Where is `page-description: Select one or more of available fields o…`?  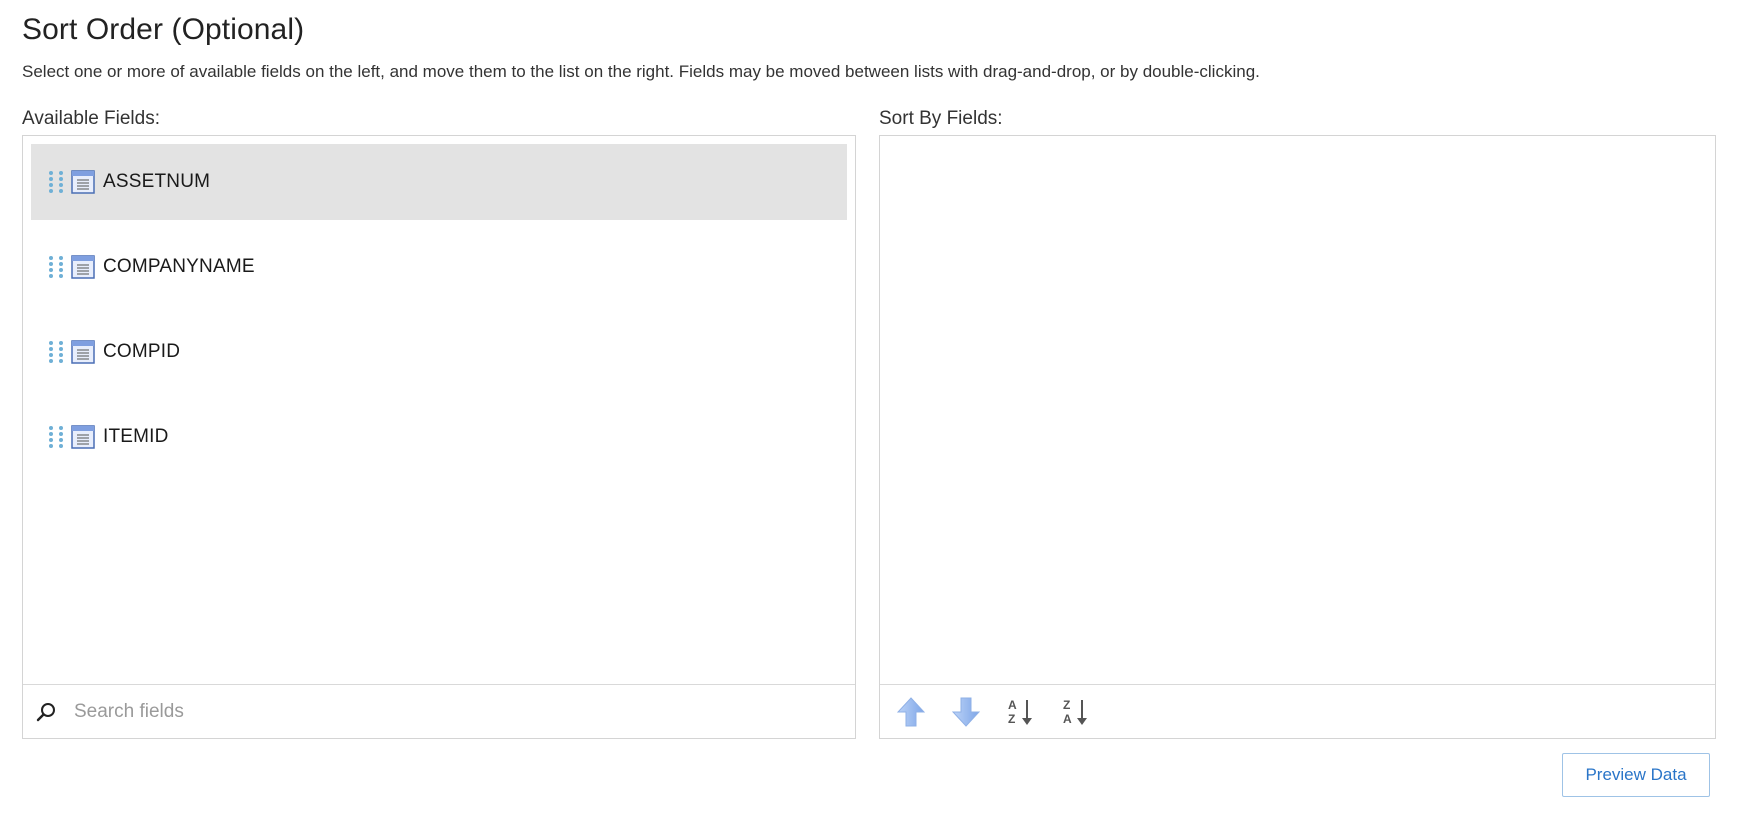 page-description: Select one or more of available fields o… is located at coordinates (641, 71).